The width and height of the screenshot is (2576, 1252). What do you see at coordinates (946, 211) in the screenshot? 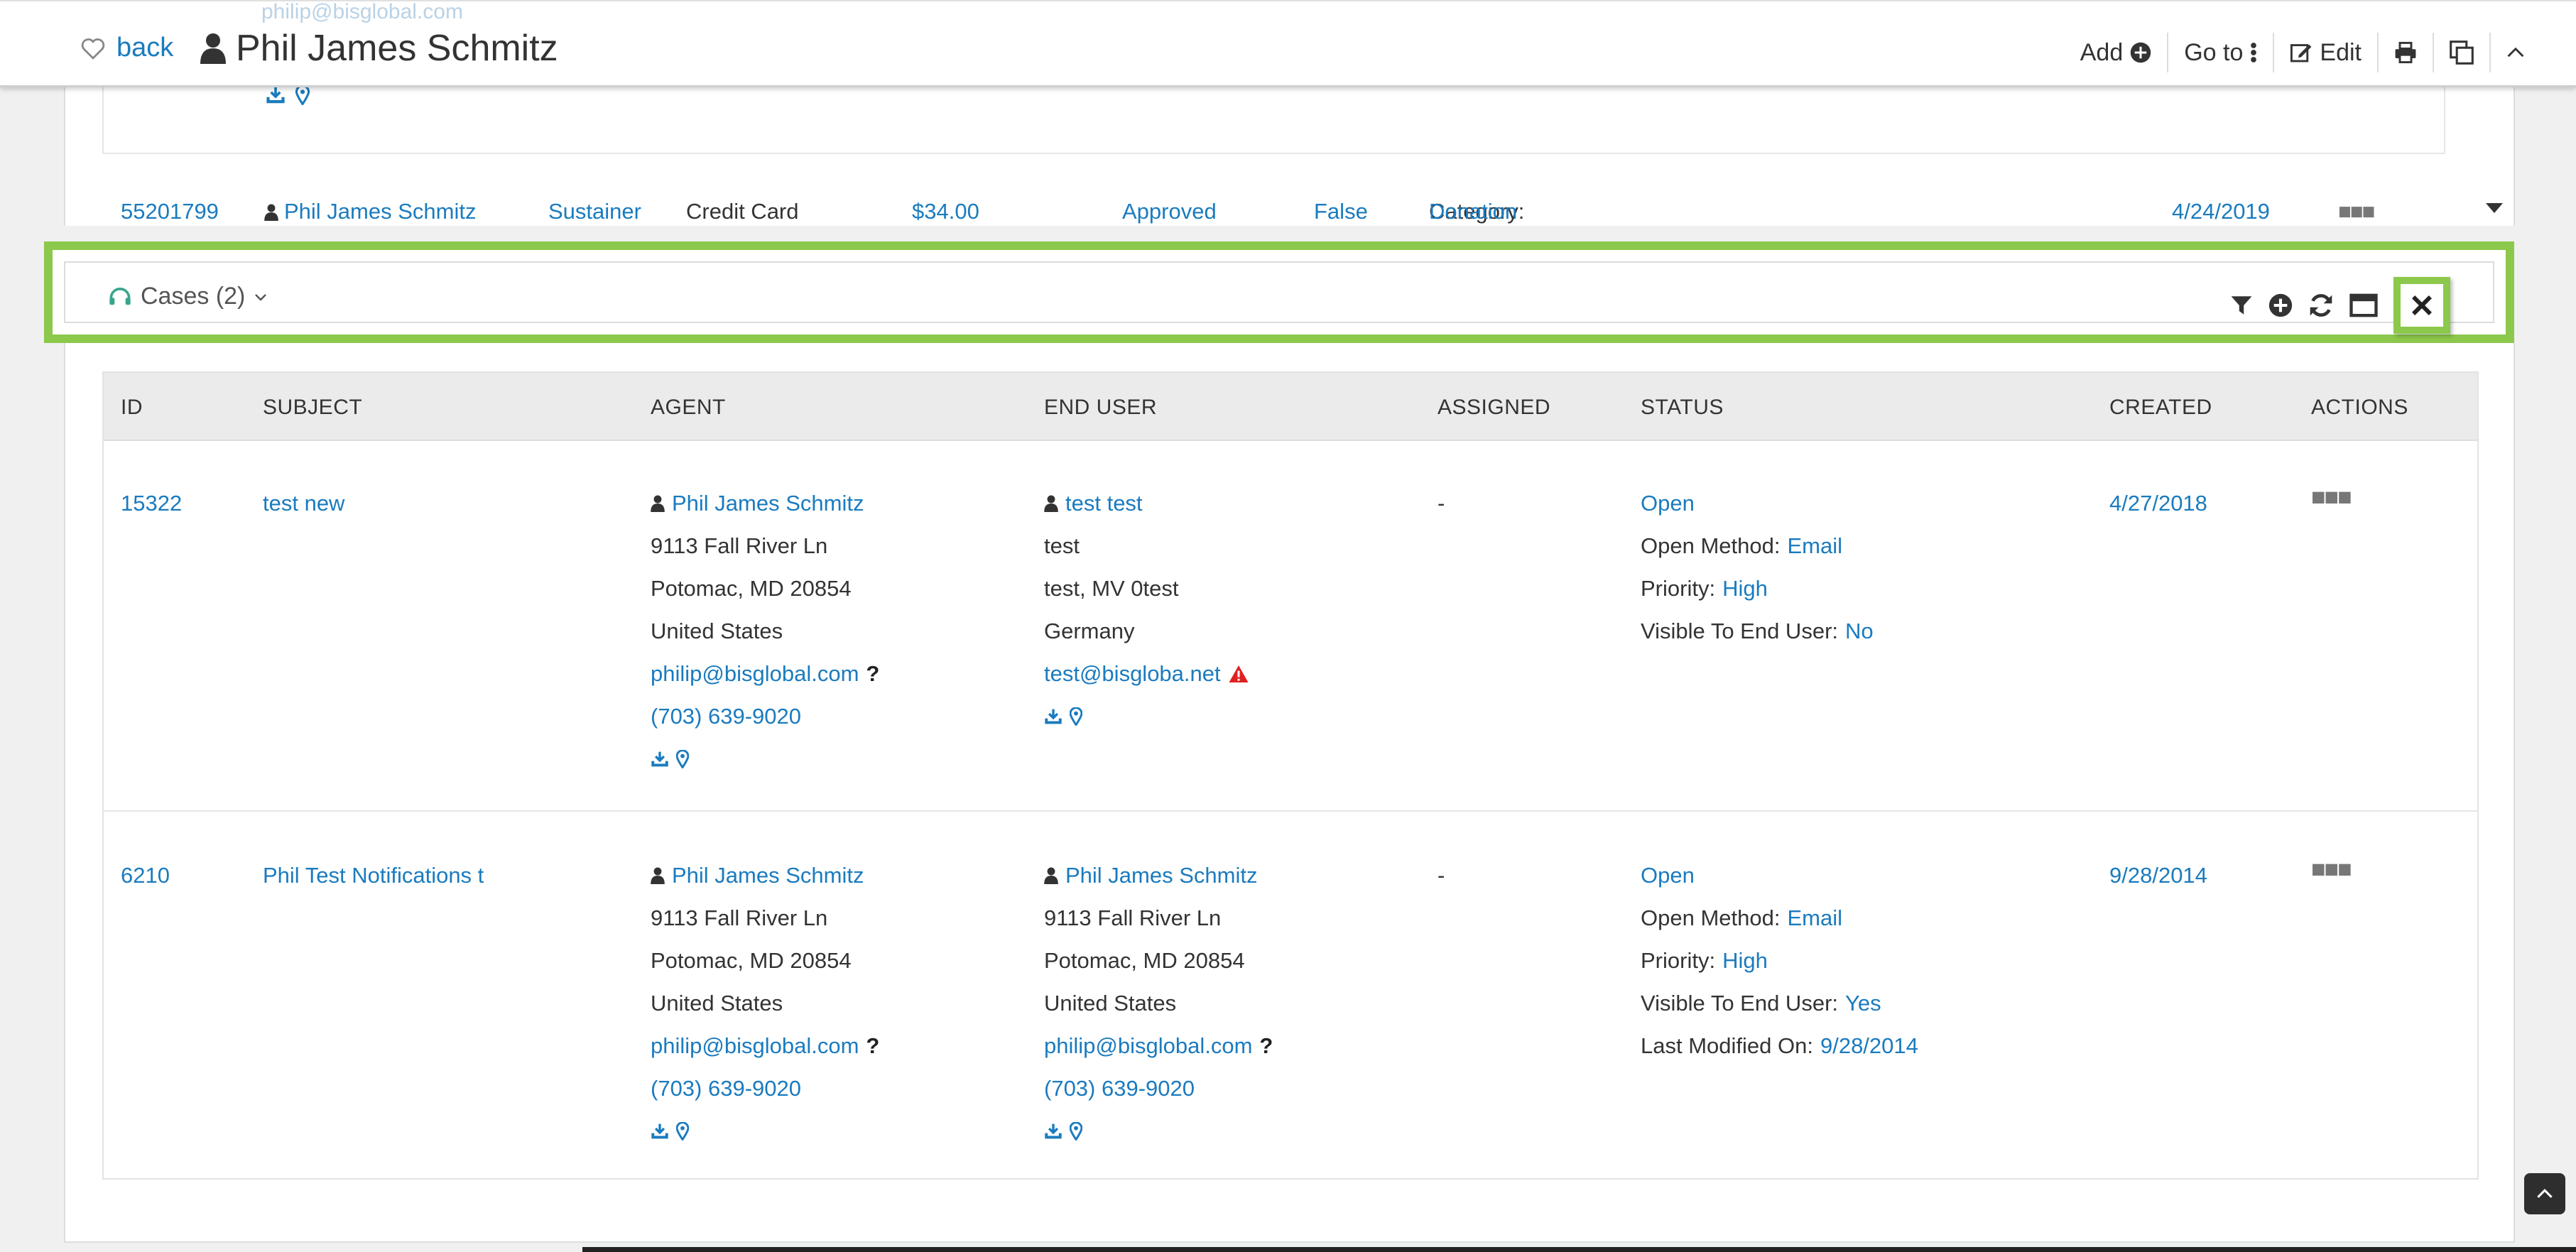
I see `transaction-amount: $34.00` at bounding box center [946, 211].